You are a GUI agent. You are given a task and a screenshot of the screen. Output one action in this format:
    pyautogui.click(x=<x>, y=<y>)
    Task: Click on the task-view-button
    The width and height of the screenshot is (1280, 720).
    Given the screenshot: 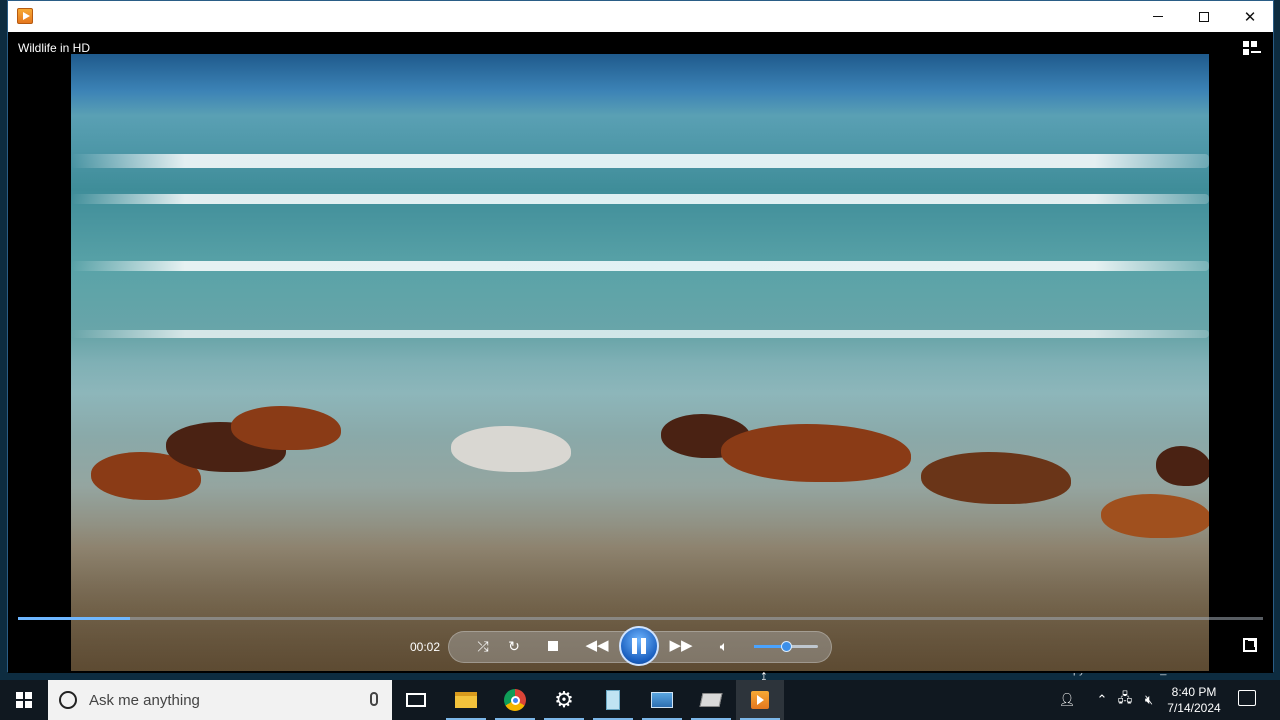 What is the action you would take?
    pyautogui.click(x=416, y=700)
    